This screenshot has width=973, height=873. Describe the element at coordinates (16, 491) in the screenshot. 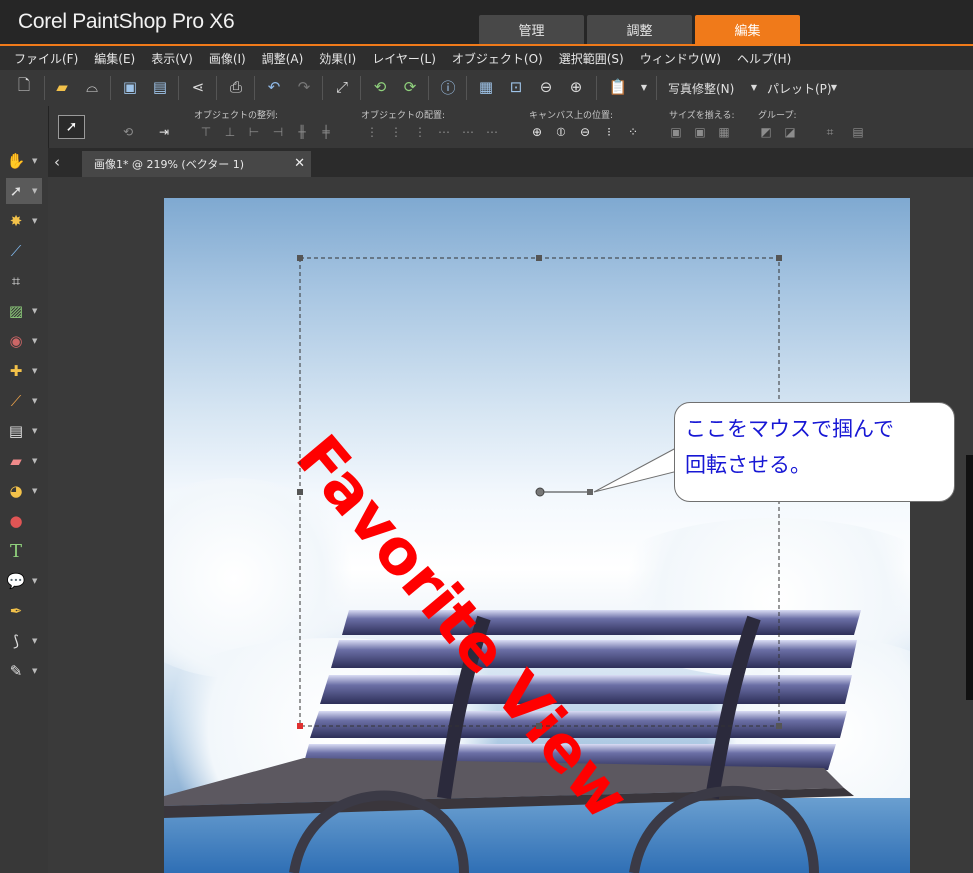

I see `paint-bucket-icon: ◕` at that location.